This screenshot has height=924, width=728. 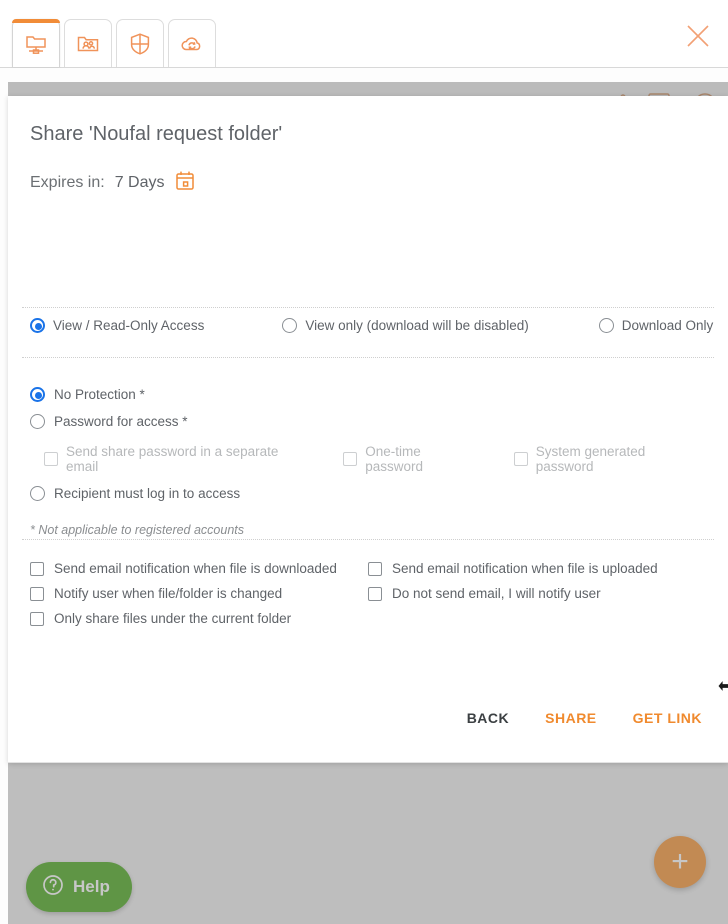 What do you see at coordinates (147, 493) in the screenshot?
I see `protection-option-label: Recipient must log in to access` at bounding box center [147, 493].